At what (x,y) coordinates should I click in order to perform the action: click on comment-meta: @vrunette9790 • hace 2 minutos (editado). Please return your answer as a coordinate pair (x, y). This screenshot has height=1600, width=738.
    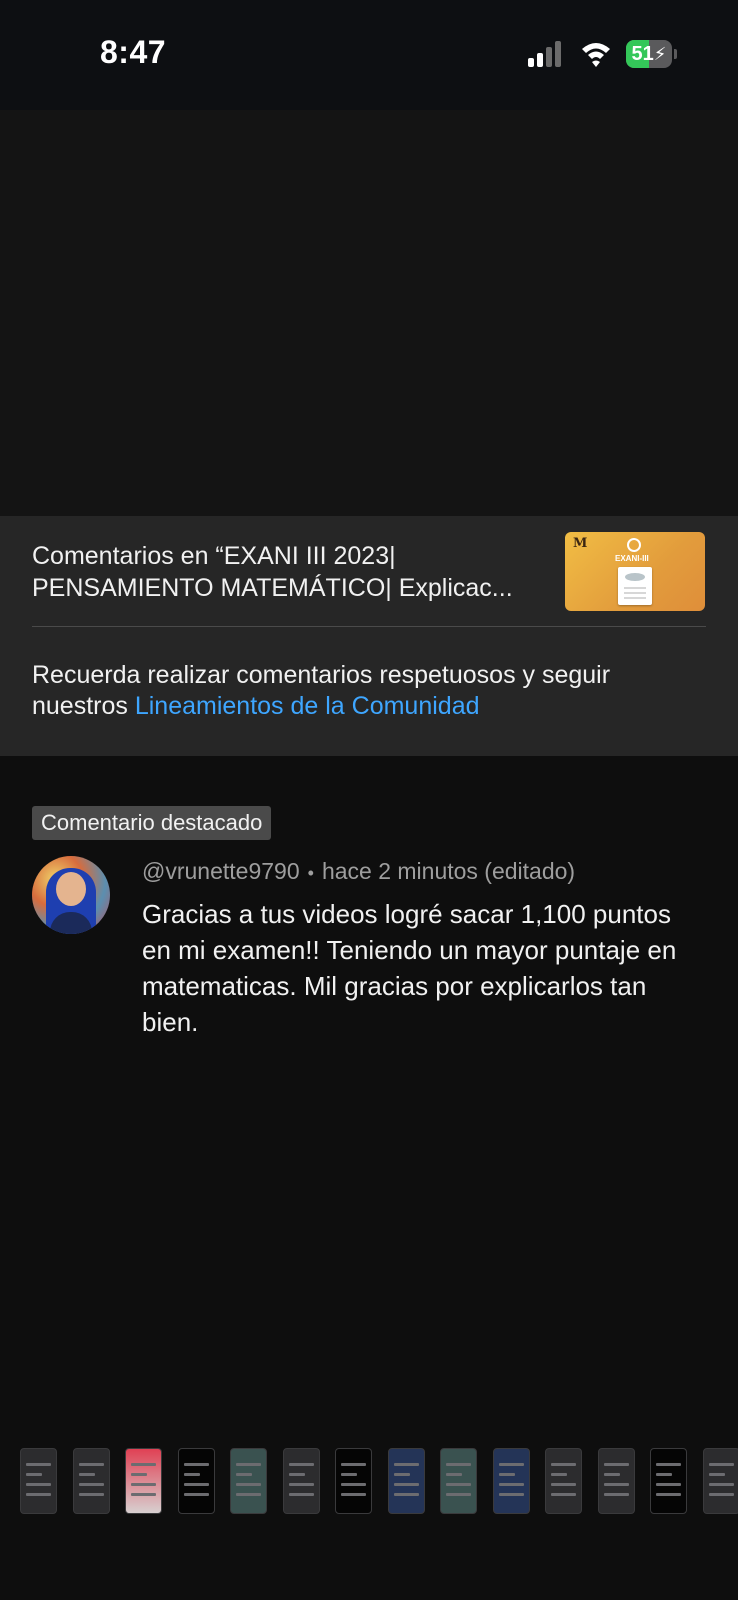
    Looking at the image, I should click on (358, 871).